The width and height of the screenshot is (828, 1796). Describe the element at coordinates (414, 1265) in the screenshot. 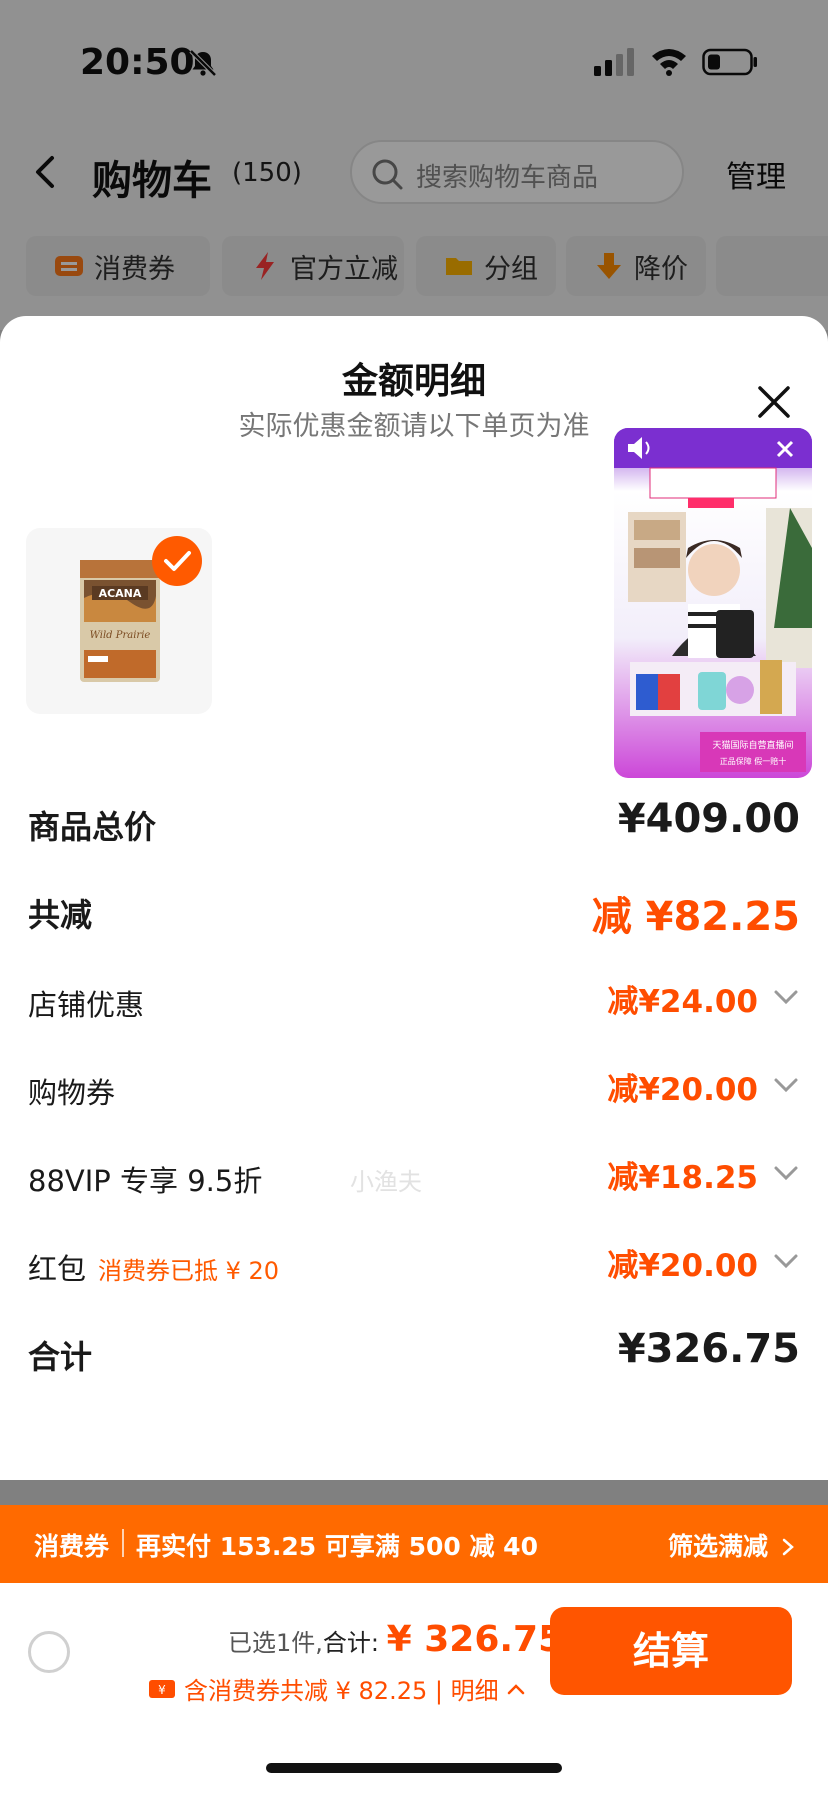

I see `row-red-packet: 红包 消费券已抵 ¥ 20 减¥20.00` at that location.